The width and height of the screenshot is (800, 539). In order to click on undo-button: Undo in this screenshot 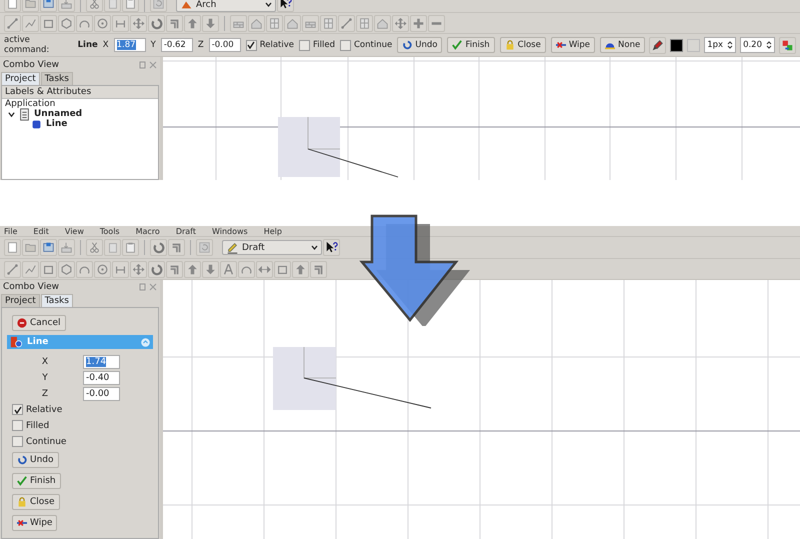, I will do `click(35, 460)`.